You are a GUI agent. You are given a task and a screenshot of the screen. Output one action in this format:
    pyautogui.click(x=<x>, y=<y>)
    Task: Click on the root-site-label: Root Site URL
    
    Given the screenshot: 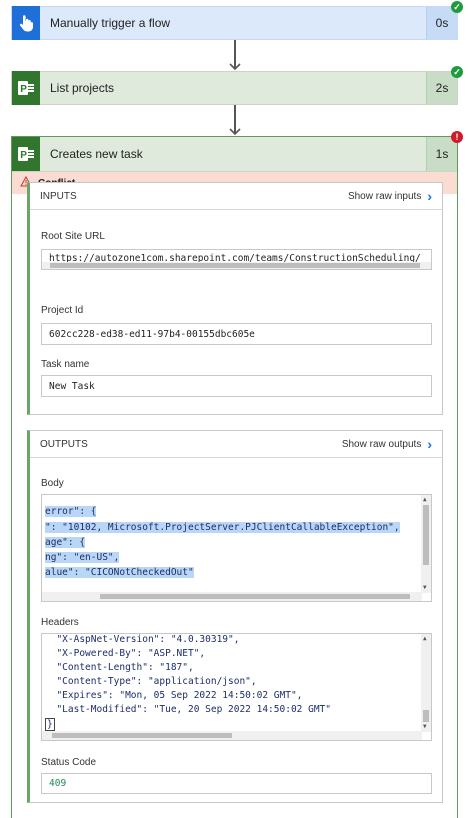 What is the action you would take?
    pyautogui.click(x=73, y=236)
    